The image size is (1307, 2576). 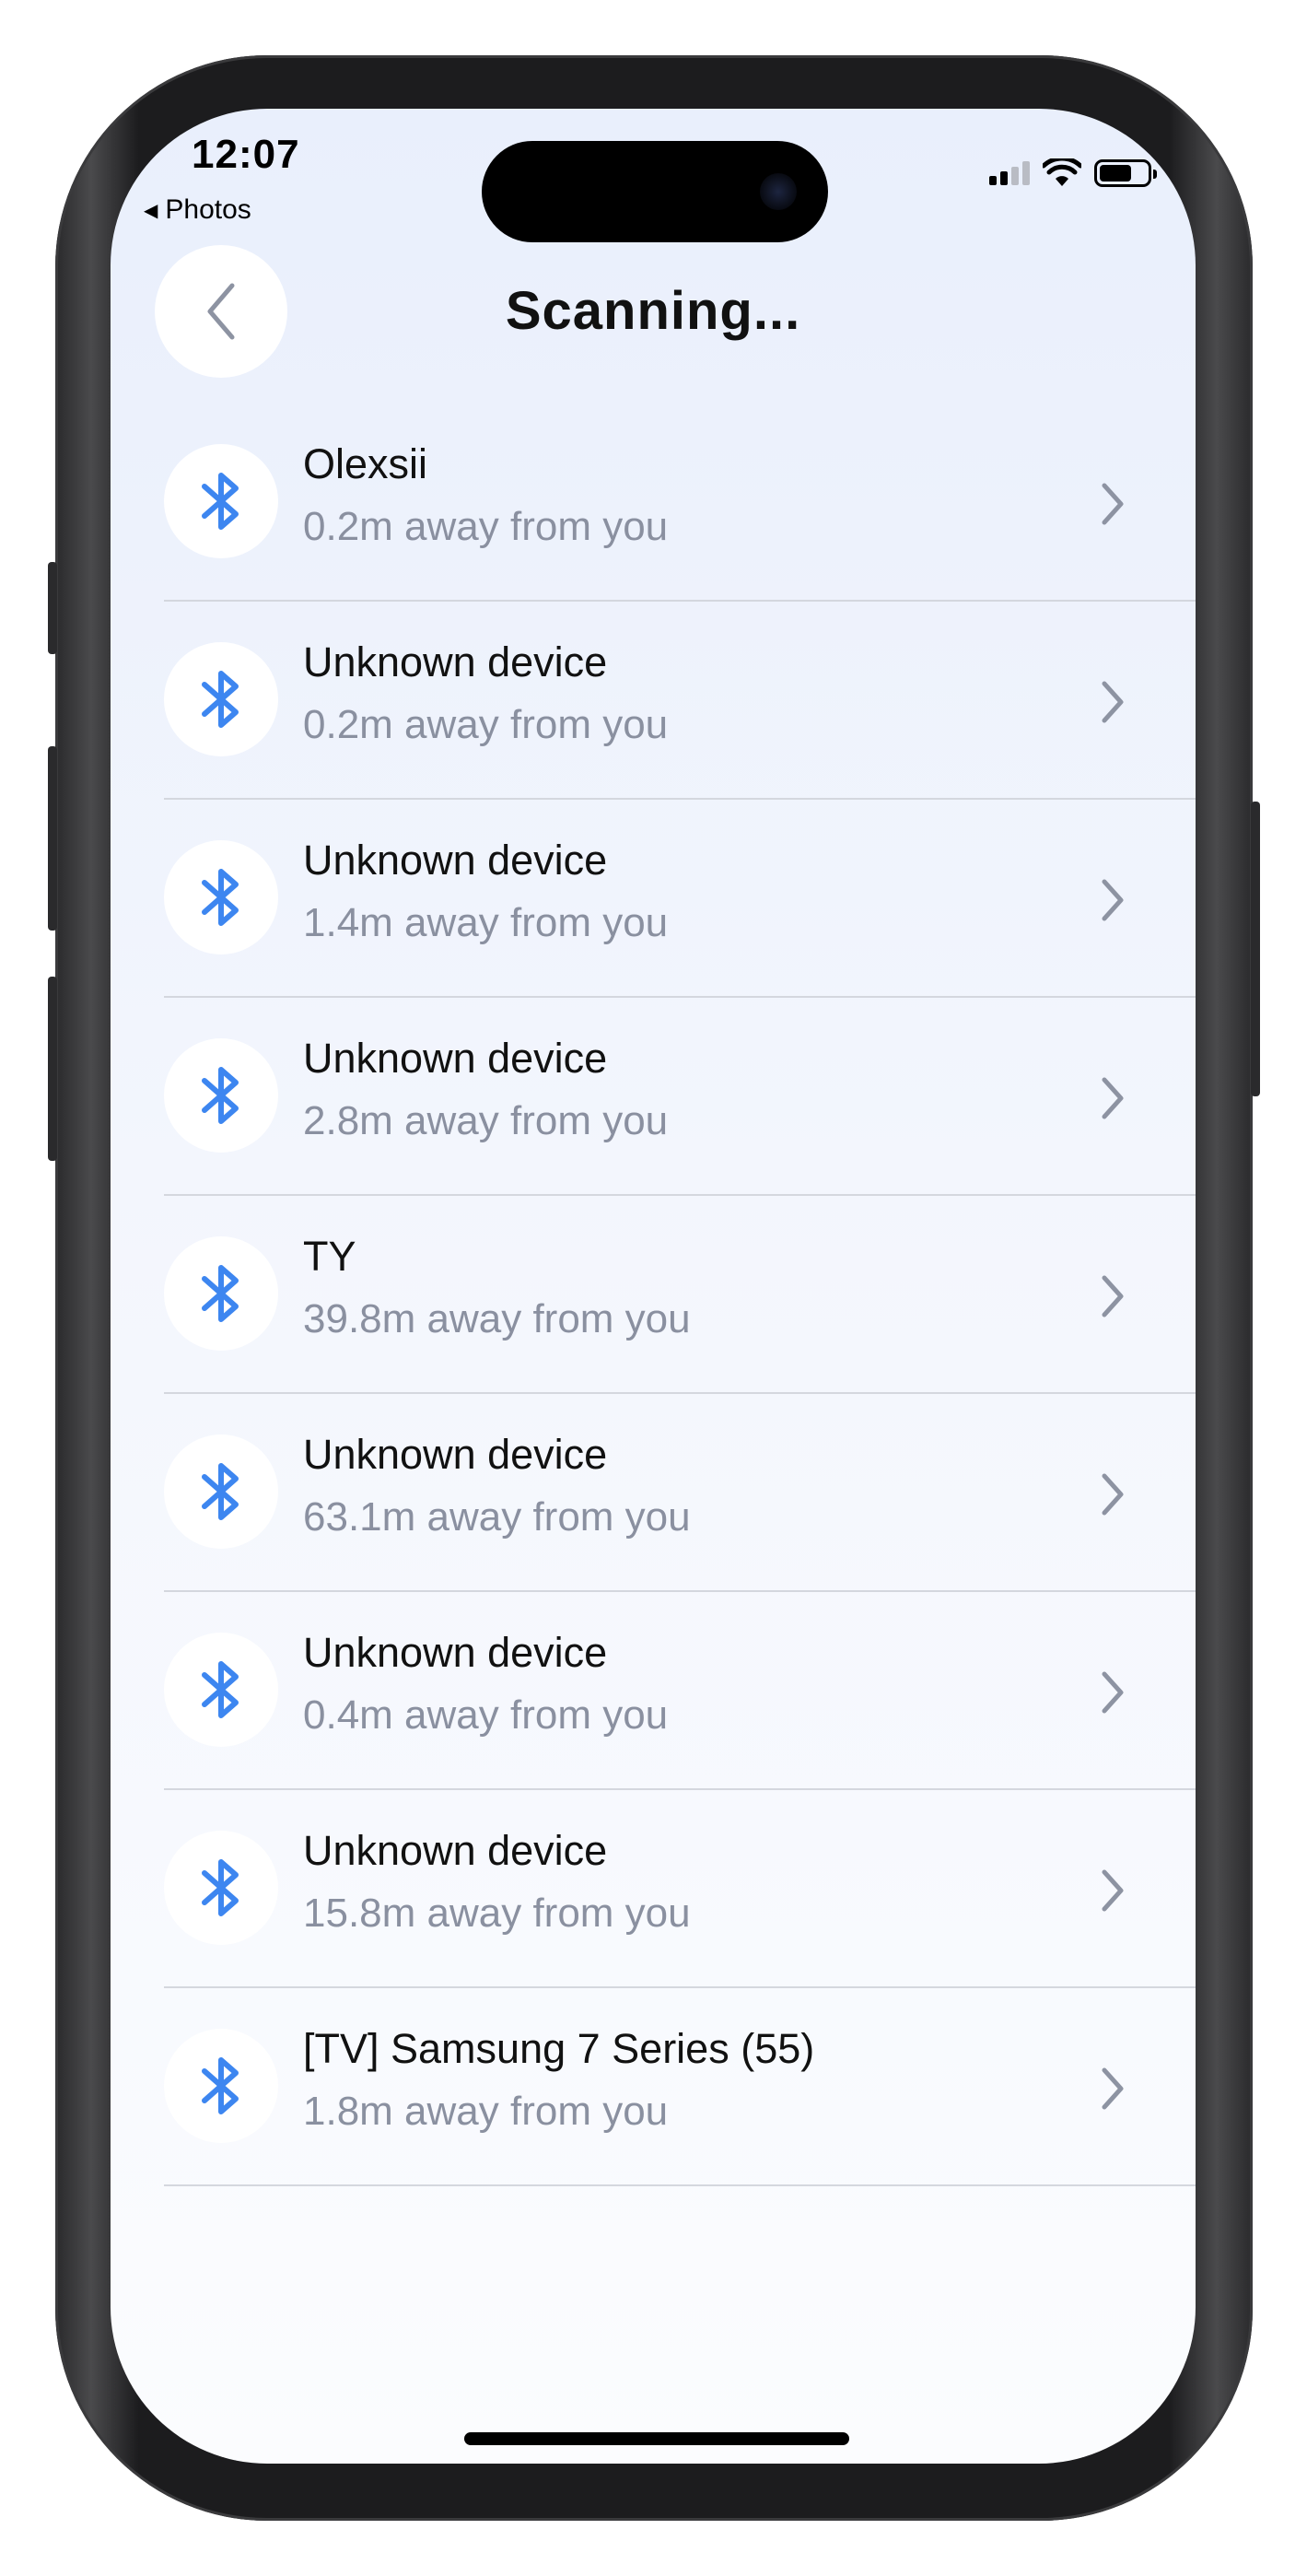 What do you see at coordinates (1125, 173) in the screenshot?
I see `battery-icon` at bounding box center [1125, 173].